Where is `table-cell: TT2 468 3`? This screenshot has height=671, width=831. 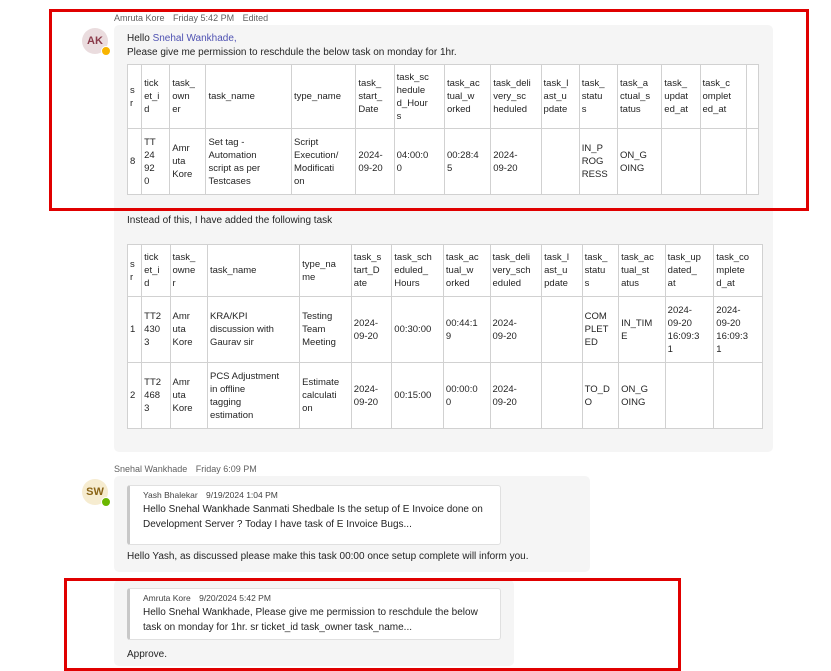
table-cell: TT2 468 3 is located at coordinates (156, 395).